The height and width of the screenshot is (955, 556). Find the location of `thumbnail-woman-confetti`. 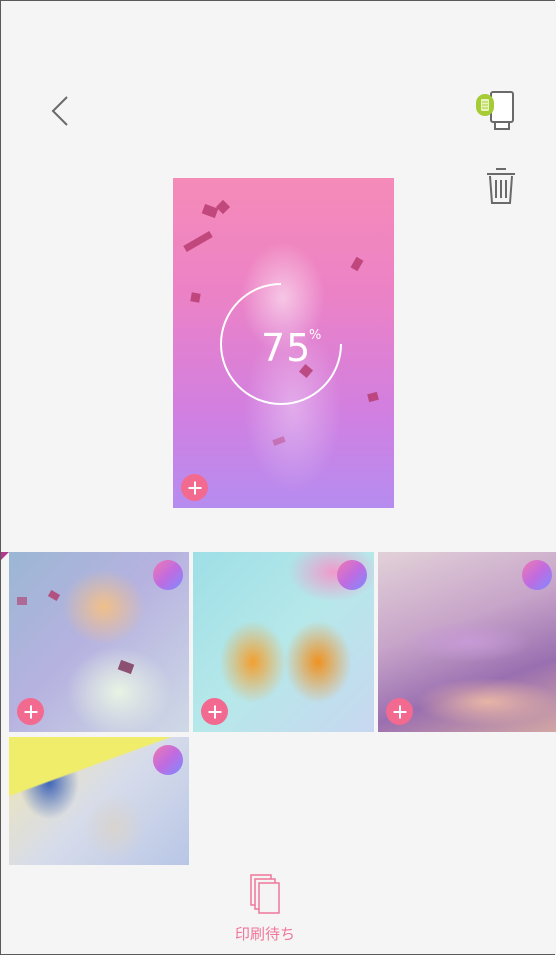

thumbnail-woman-confetti is located at coordinates (99, 642).